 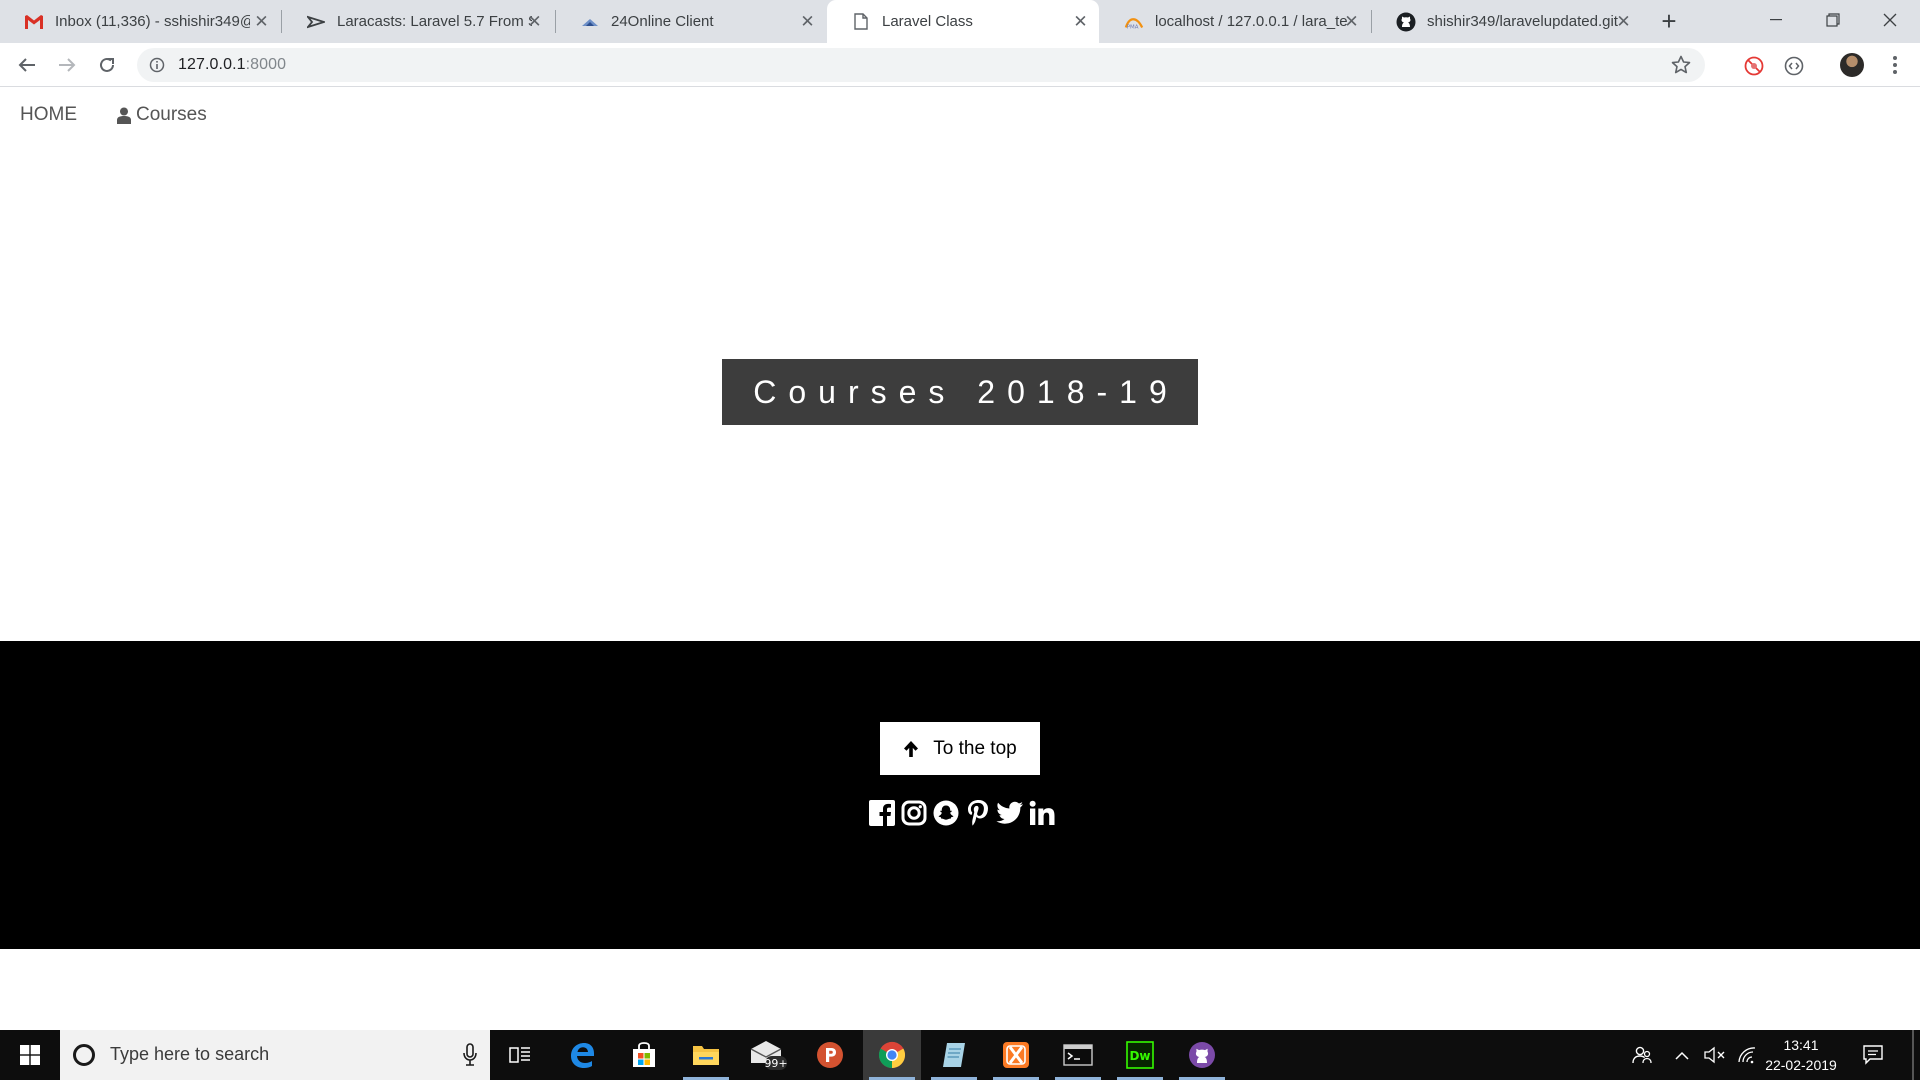 What do you see at coordinates (1133, 27) in the screenshot?
I see `svg-text: PMA` at bounding box center [1133, 27].